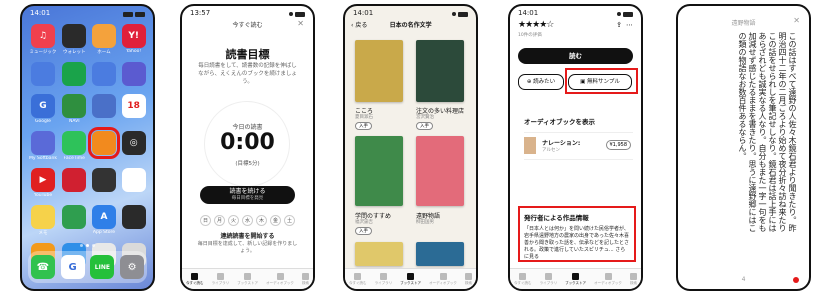  Describe the element at coordinates (133, 146) in the screenshot. I see `app-launcher: ◎` at that location.